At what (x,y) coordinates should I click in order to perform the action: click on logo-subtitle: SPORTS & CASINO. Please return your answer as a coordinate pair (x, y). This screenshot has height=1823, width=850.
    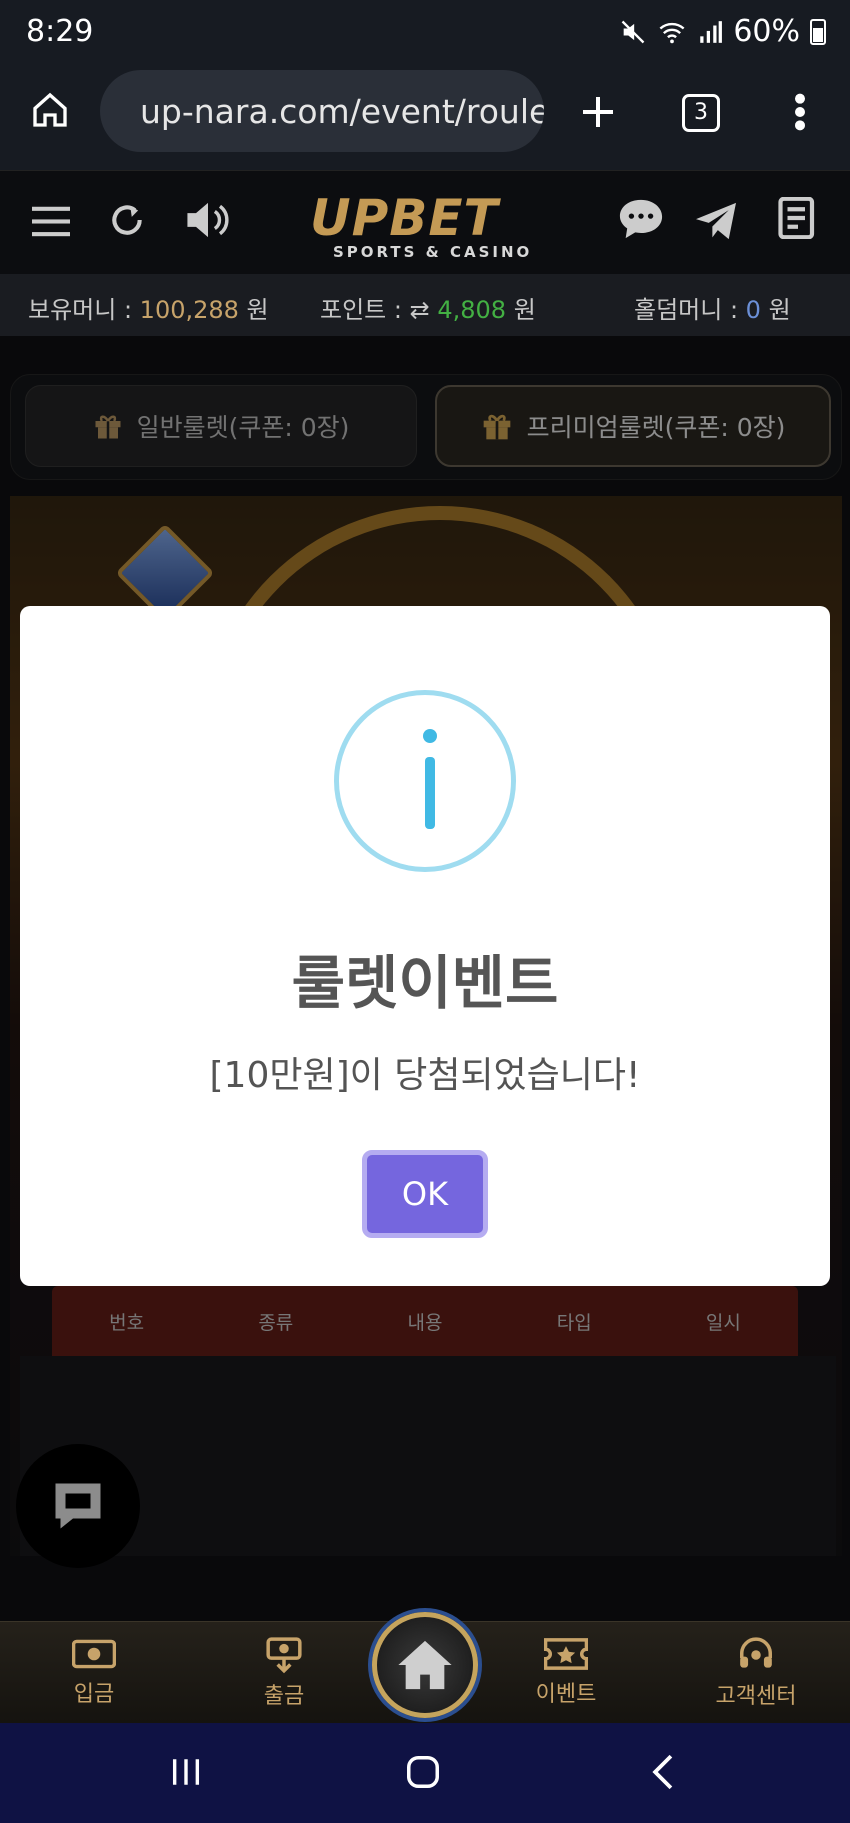
    Looking at the image, I should click on (433, 252).